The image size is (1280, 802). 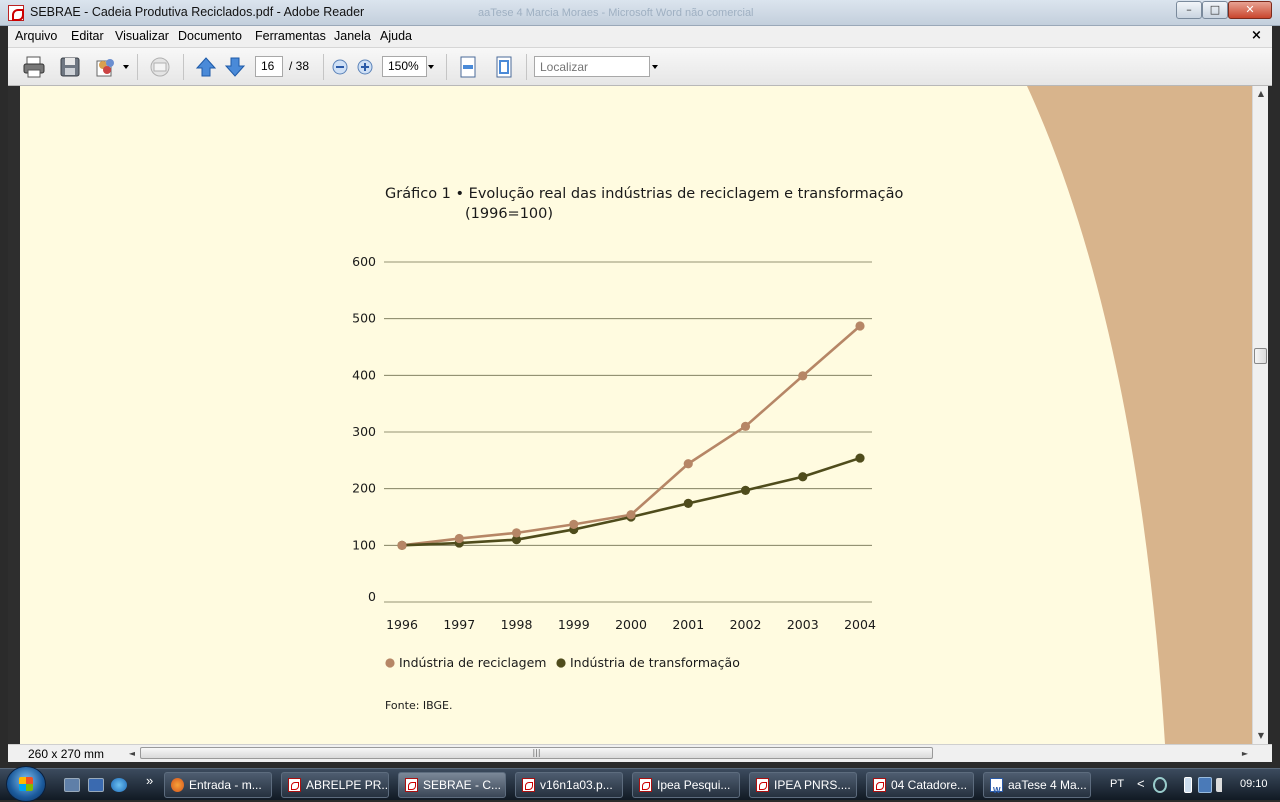 I want to click on firefox-icon, so click(x=177, y=785).